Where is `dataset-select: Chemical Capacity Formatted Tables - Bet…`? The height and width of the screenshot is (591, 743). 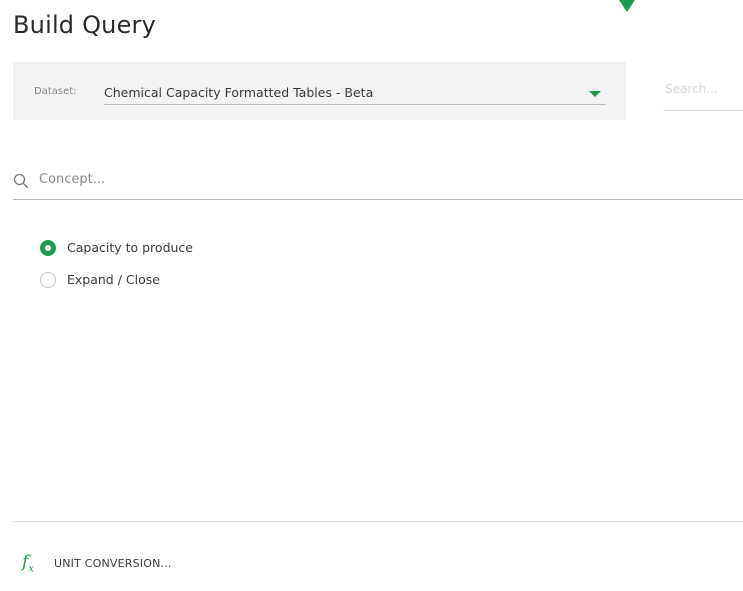
dataset-select: Chemical Capacity Formatted Tables - Bet… is located at coordinates (355, 92).